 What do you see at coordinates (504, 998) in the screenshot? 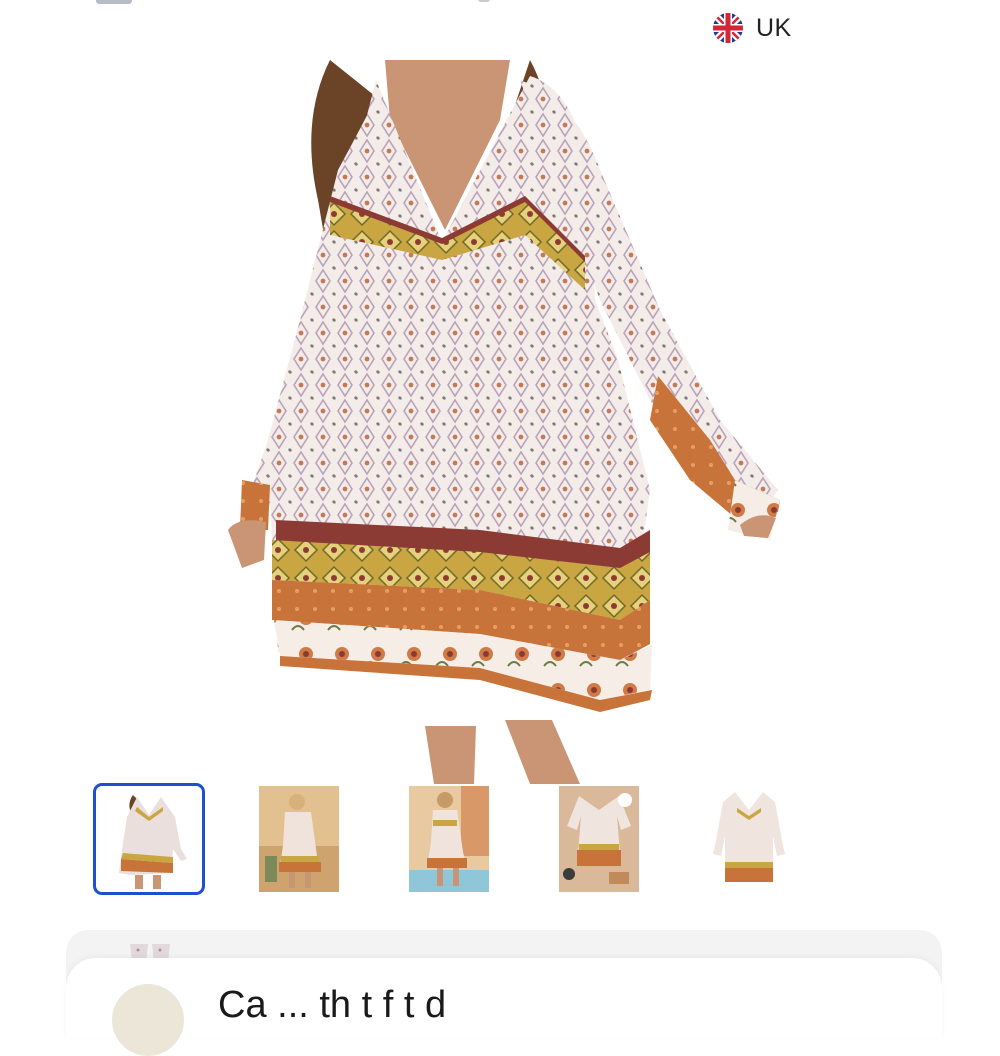
I see `bottom-sheet-card` at bounding box center [504, 998].